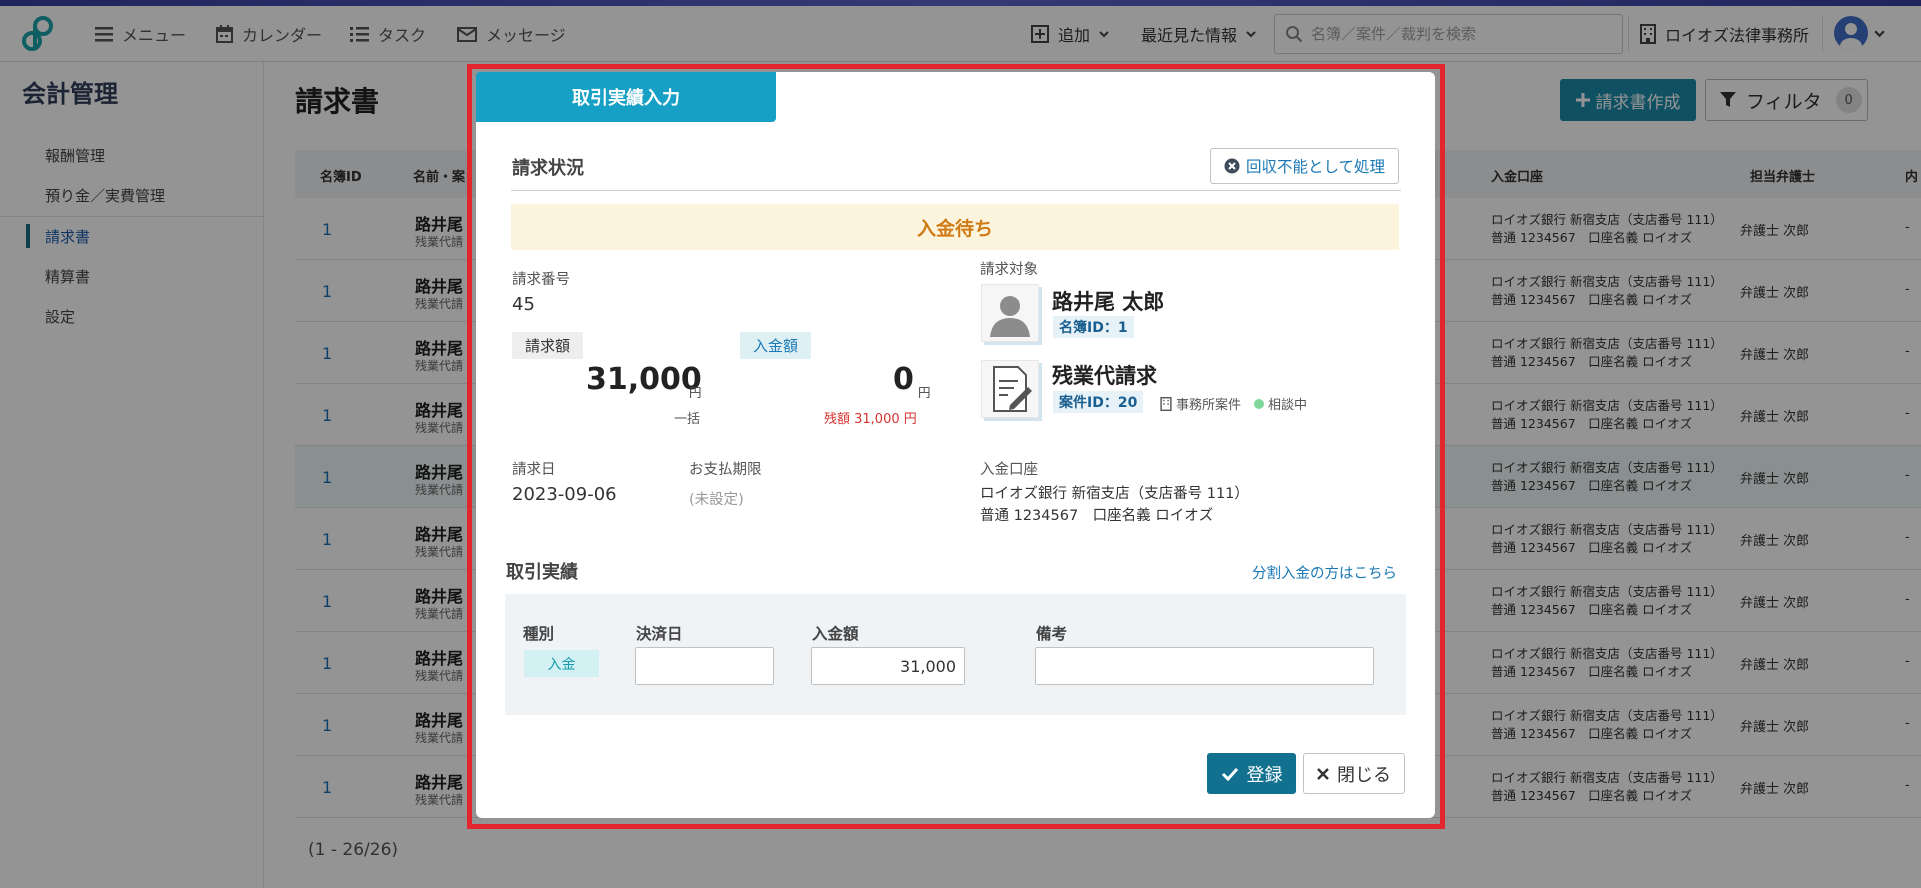  What do you see at coordinates (644, 379) in the screenshot?
I see `billed-amount: 31,000` at bounding box center [644, 379].